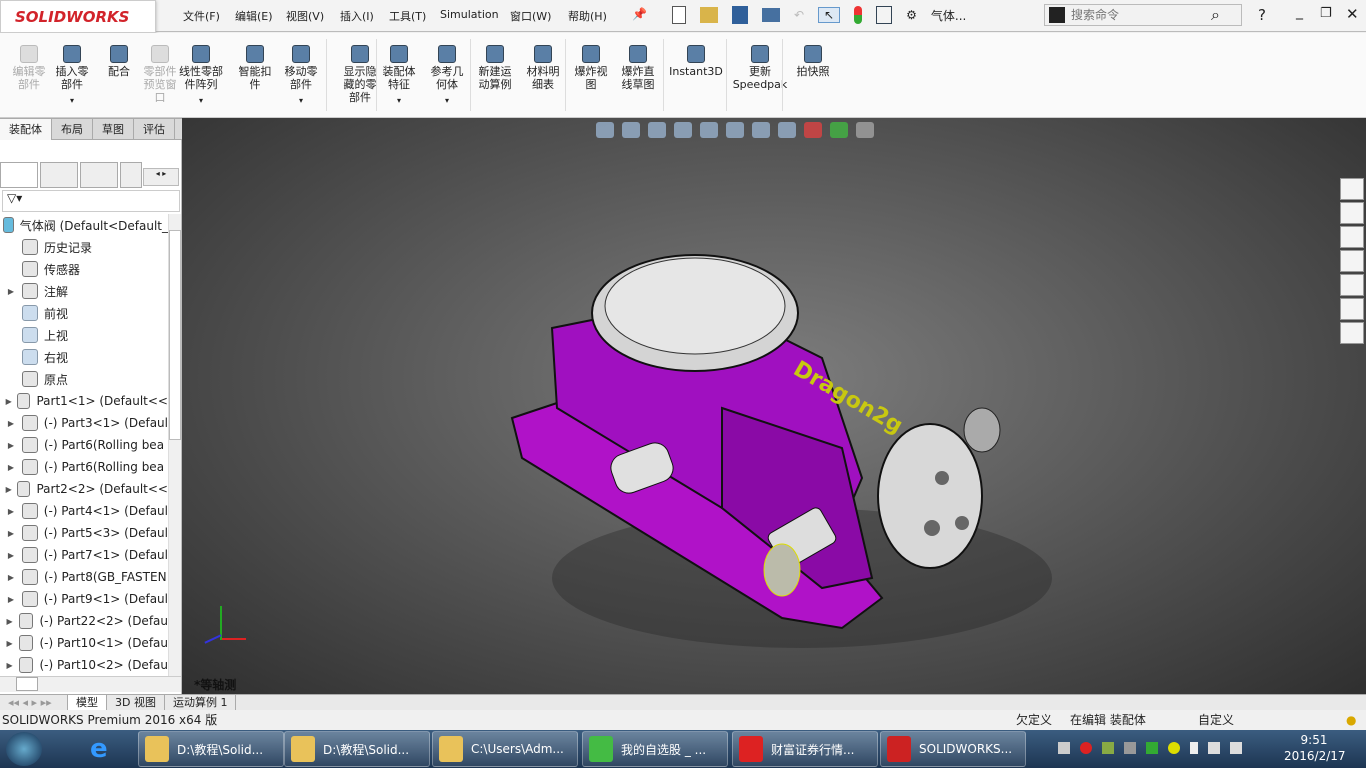 This screenshot has width=1366, height=768. I want to click on custom-properties-icon, so click(1352, 309).